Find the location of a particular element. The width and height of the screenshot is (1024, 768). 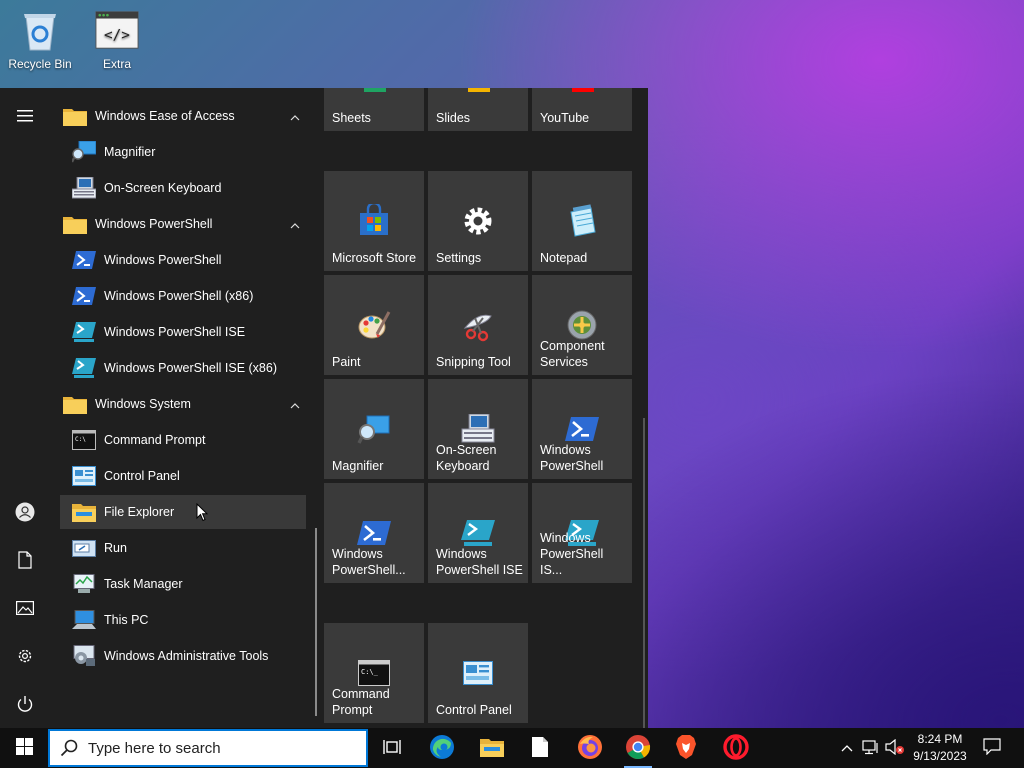

taskbar-file-explorer is located at coordinates (492, 748).